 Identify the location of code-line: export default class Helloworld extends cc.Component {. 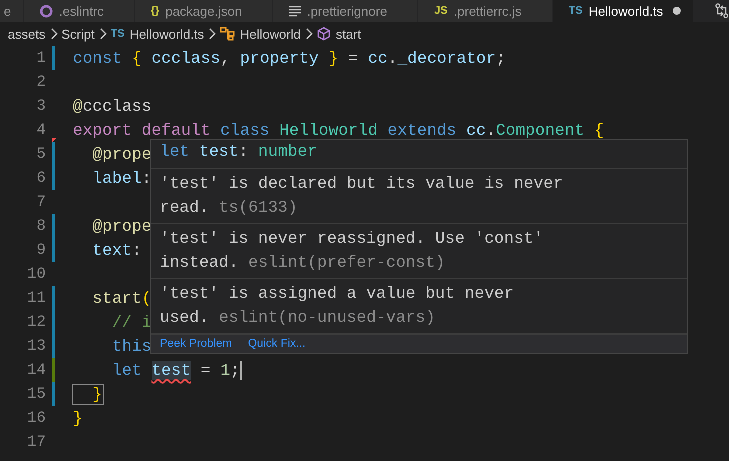
(338, 130).